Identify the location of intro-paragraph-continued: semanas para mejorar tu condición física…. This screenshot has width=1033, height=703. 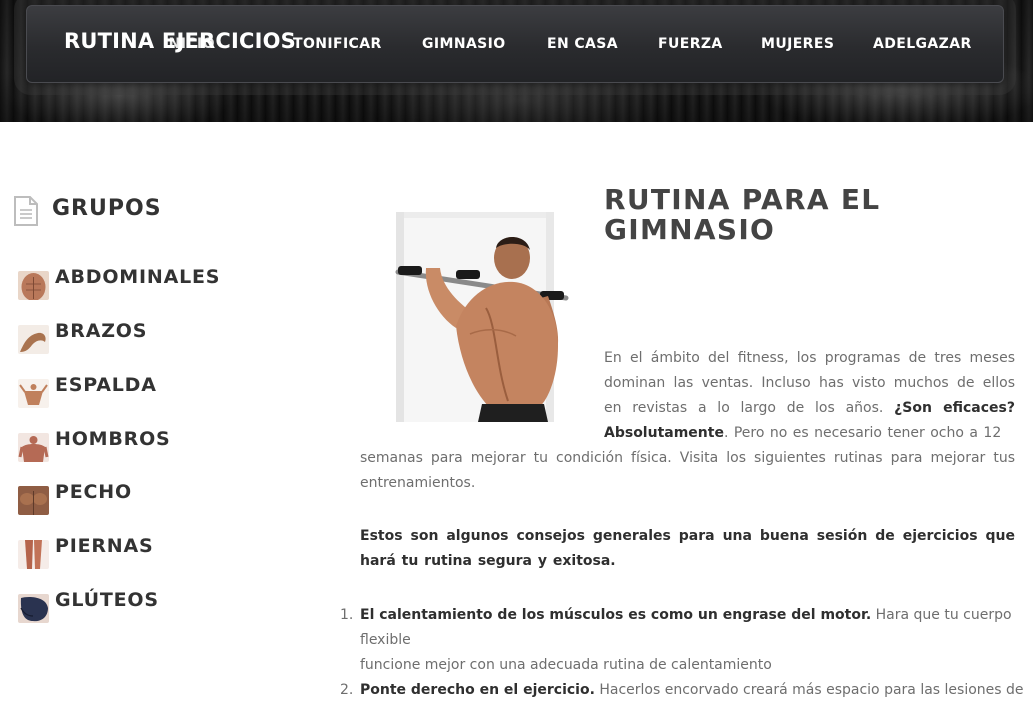
(687, 470).